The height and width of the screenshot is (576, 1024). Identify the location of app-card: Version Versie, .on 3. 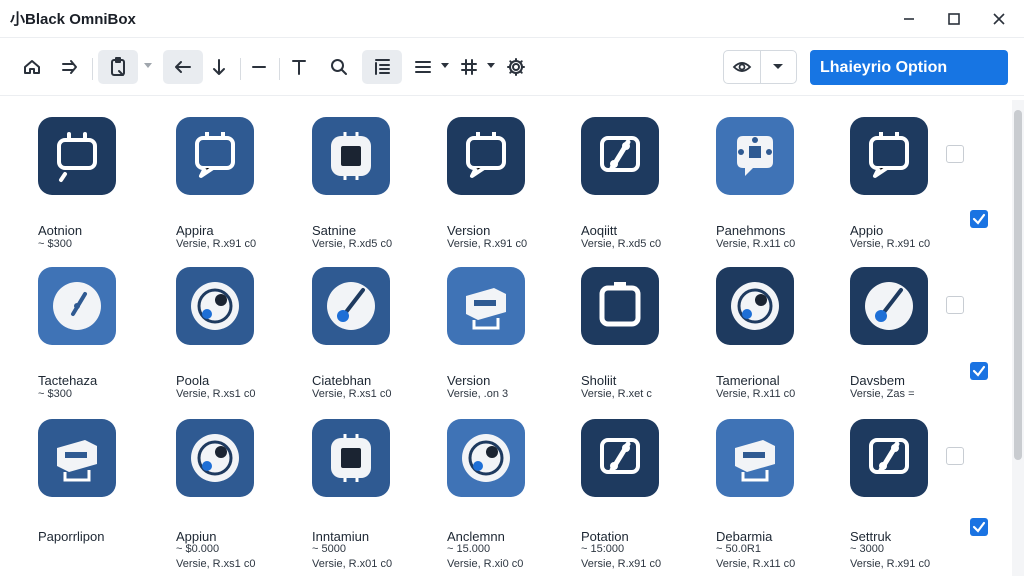
(507, 337).